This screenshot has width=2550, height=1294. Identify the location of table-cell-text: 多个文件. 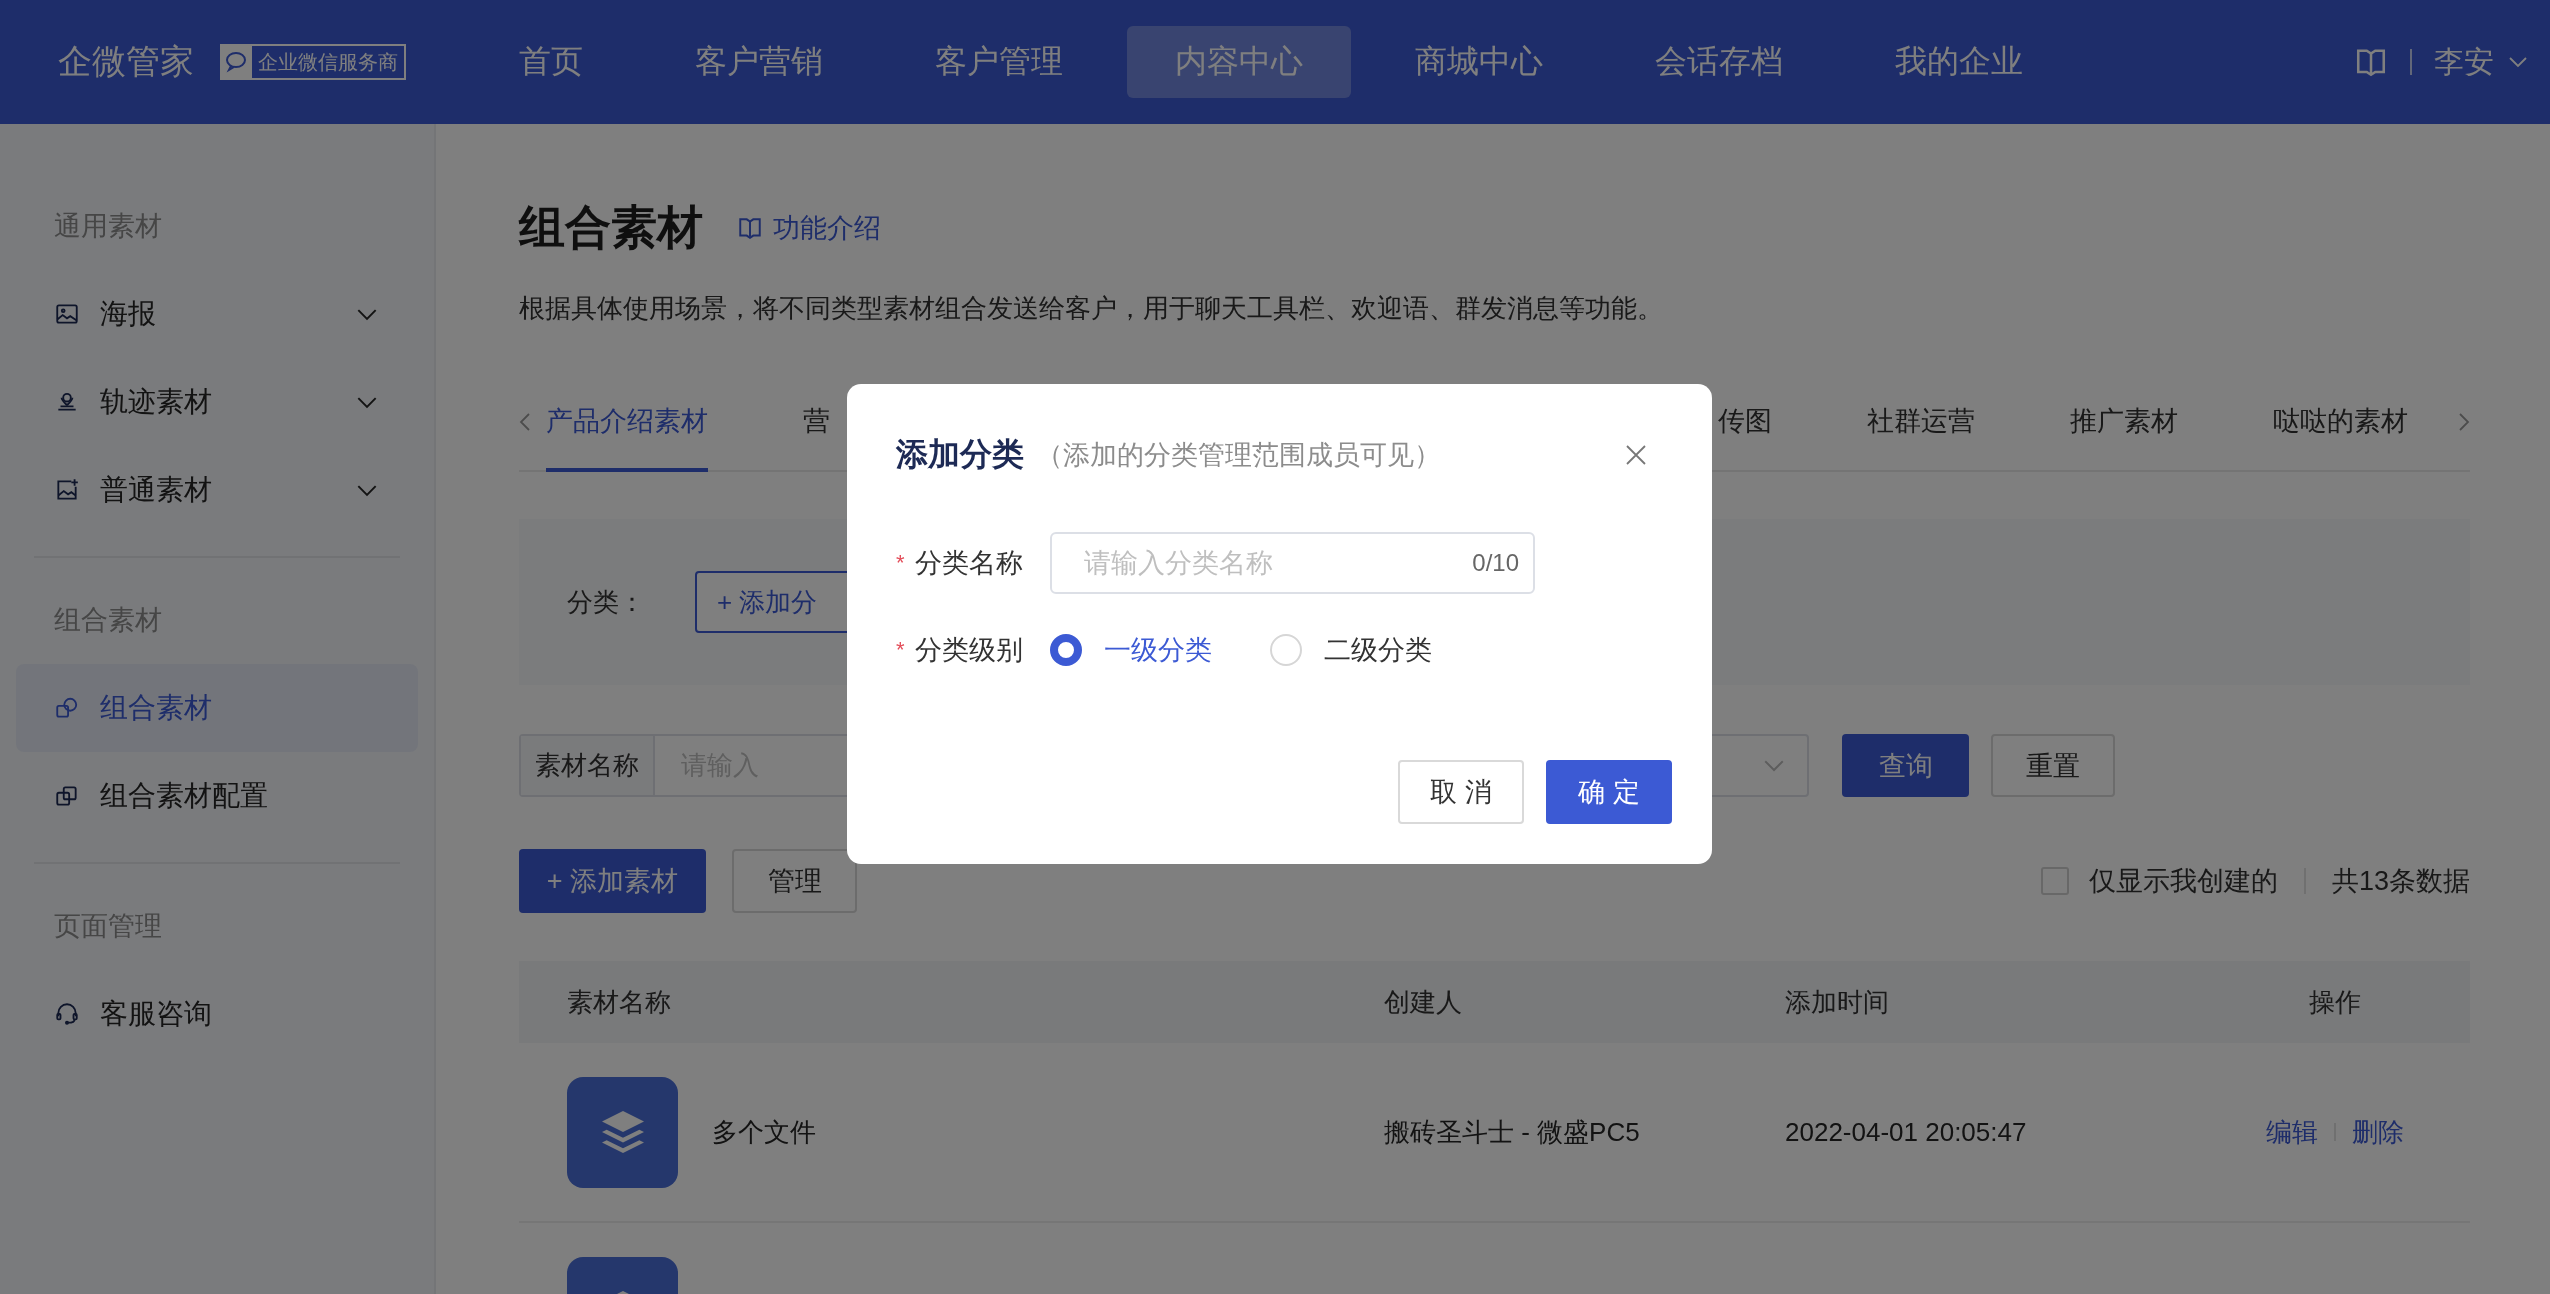
(764, 1132).